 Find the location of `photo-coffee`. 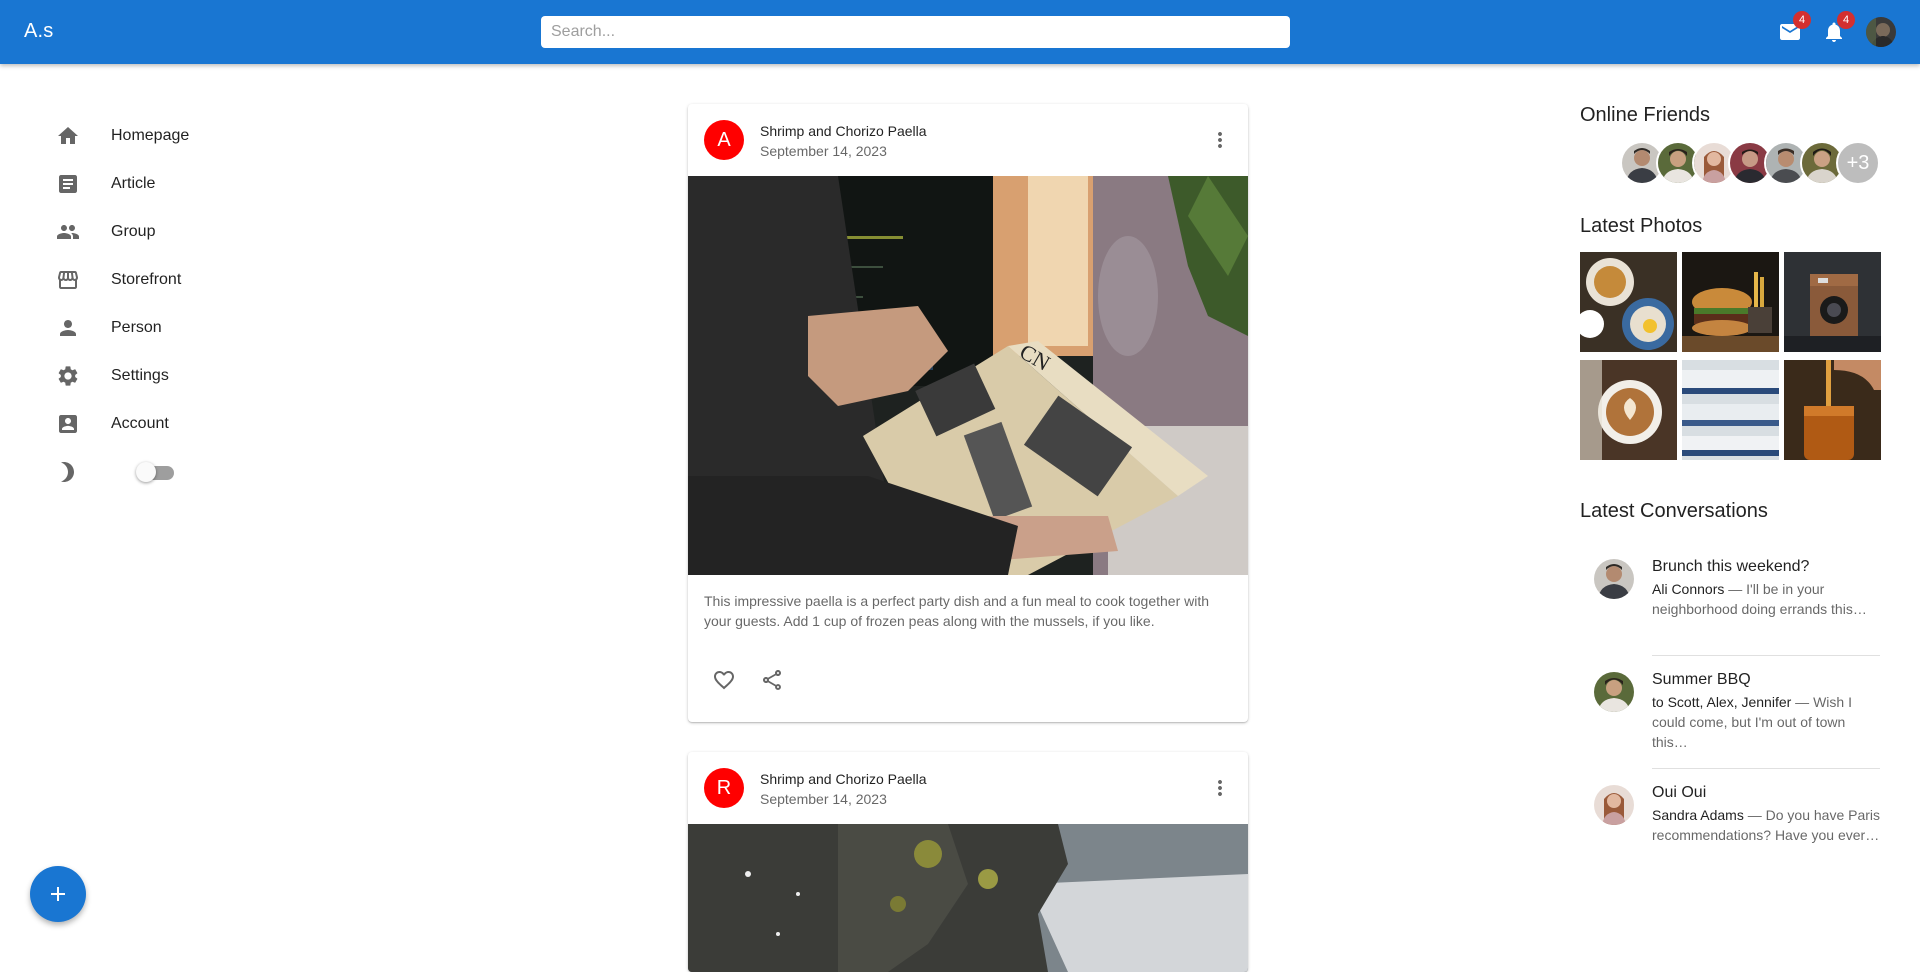

photo-coffee is located at coordinates (1628, 410).